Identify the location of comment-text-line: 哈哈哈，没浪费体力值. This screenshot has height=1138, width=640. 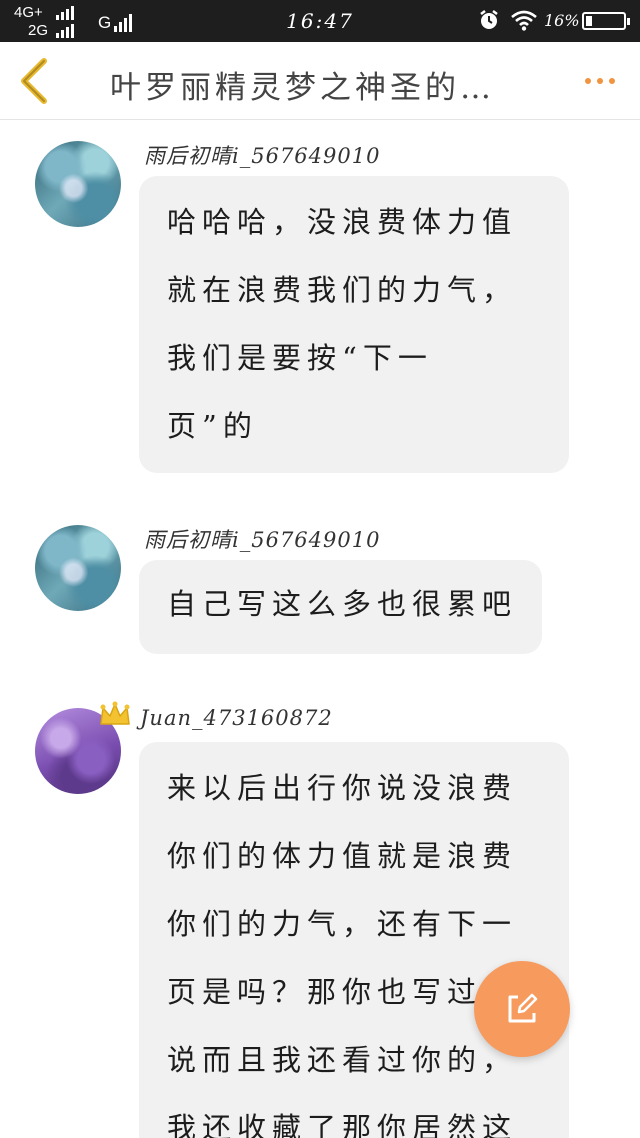
(342, 222).